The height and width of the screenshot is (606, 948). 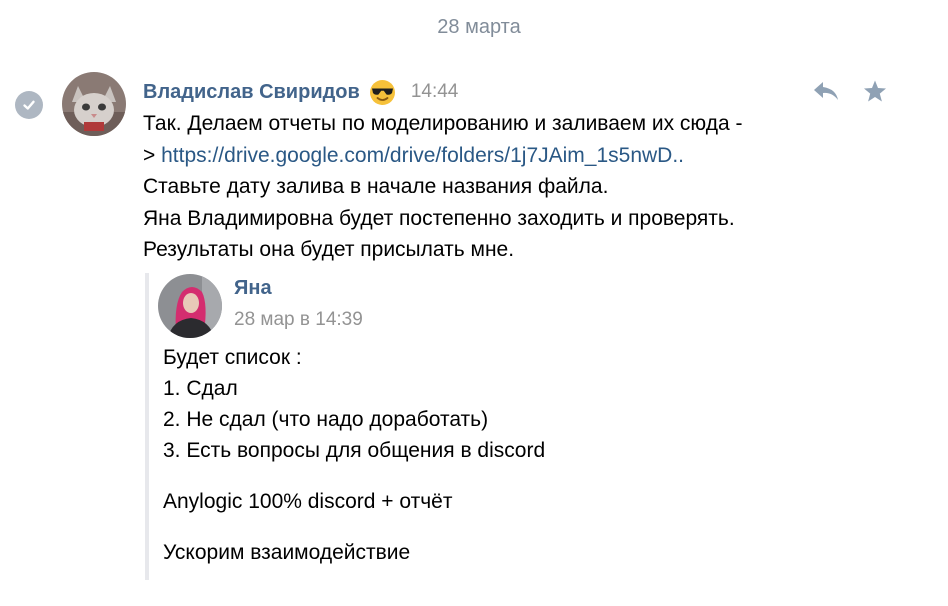 What do you see at coordinates (479, 27) in the screenshot?
I see `date-separator: 28 марта` at bounding box center [479, 27].